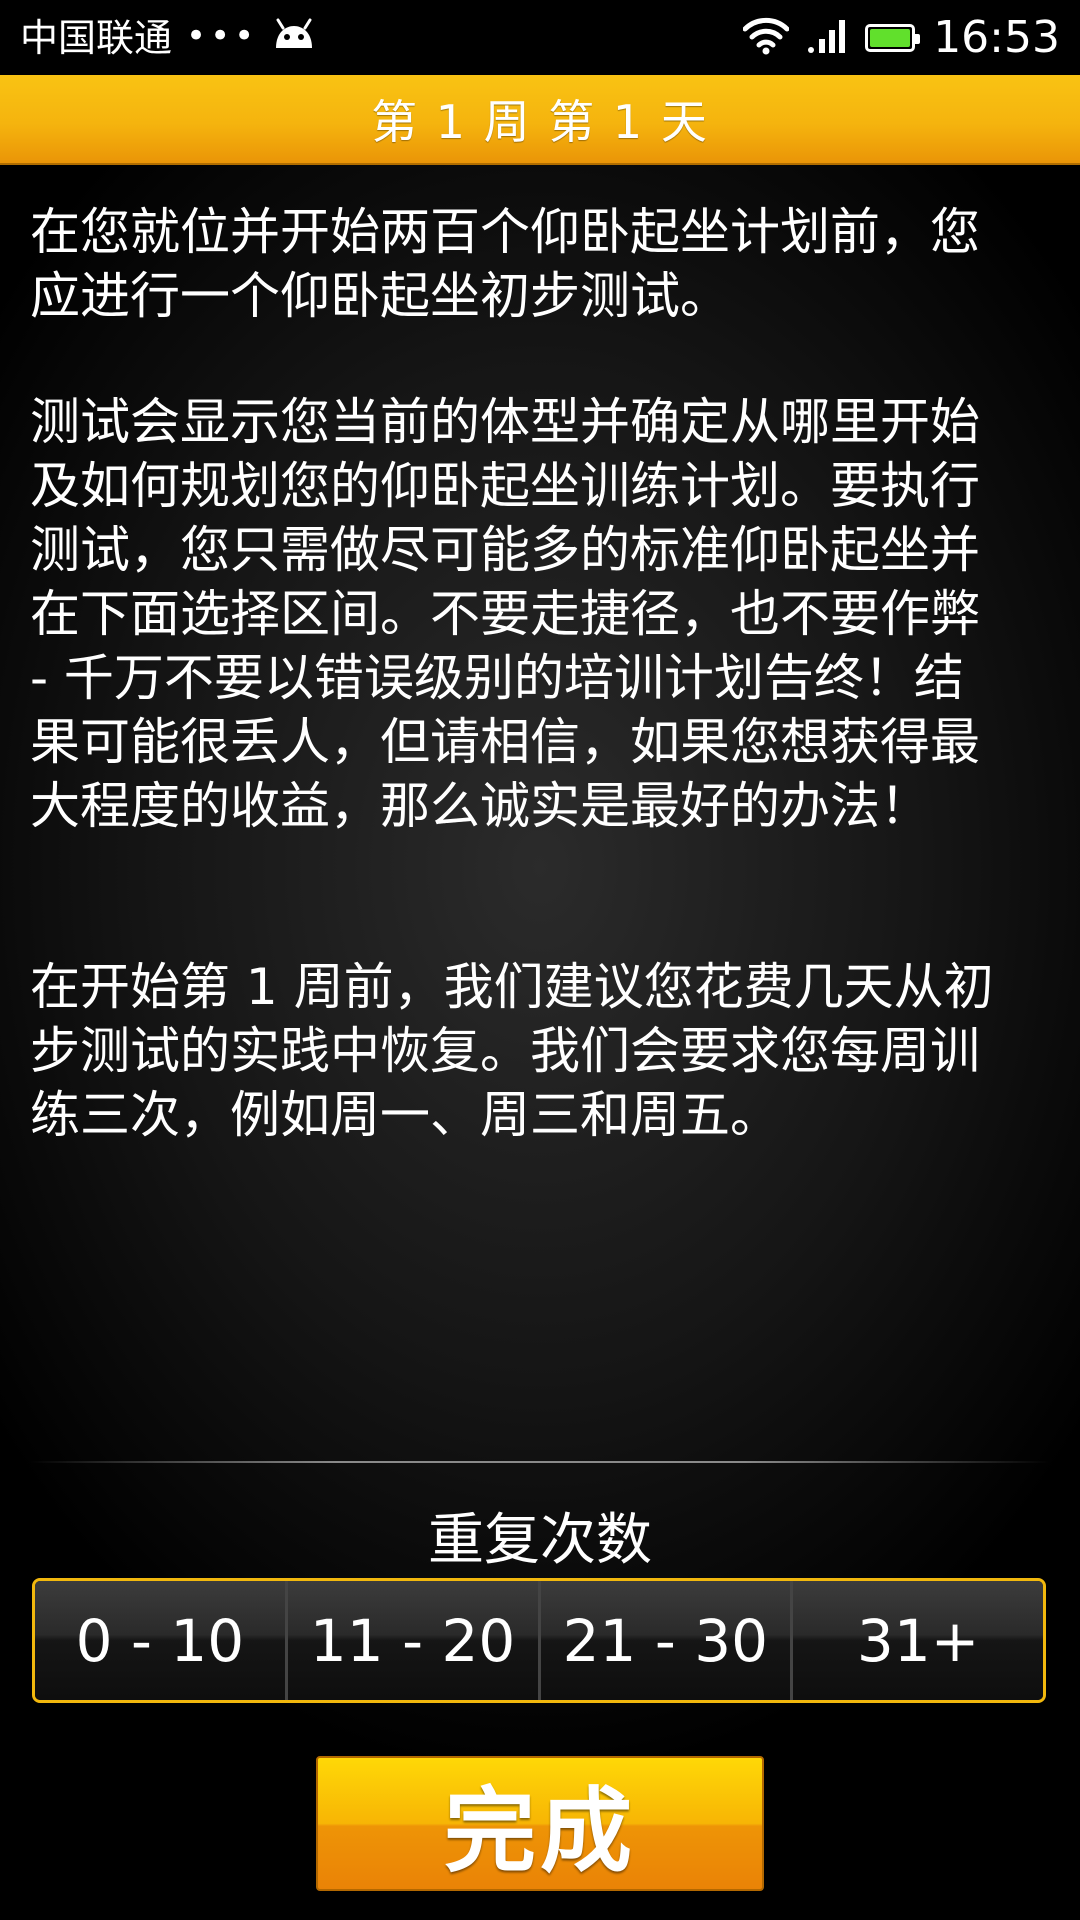  I want to click on status-bar: 中国联通 ••• 16:53, so click(540, 37).